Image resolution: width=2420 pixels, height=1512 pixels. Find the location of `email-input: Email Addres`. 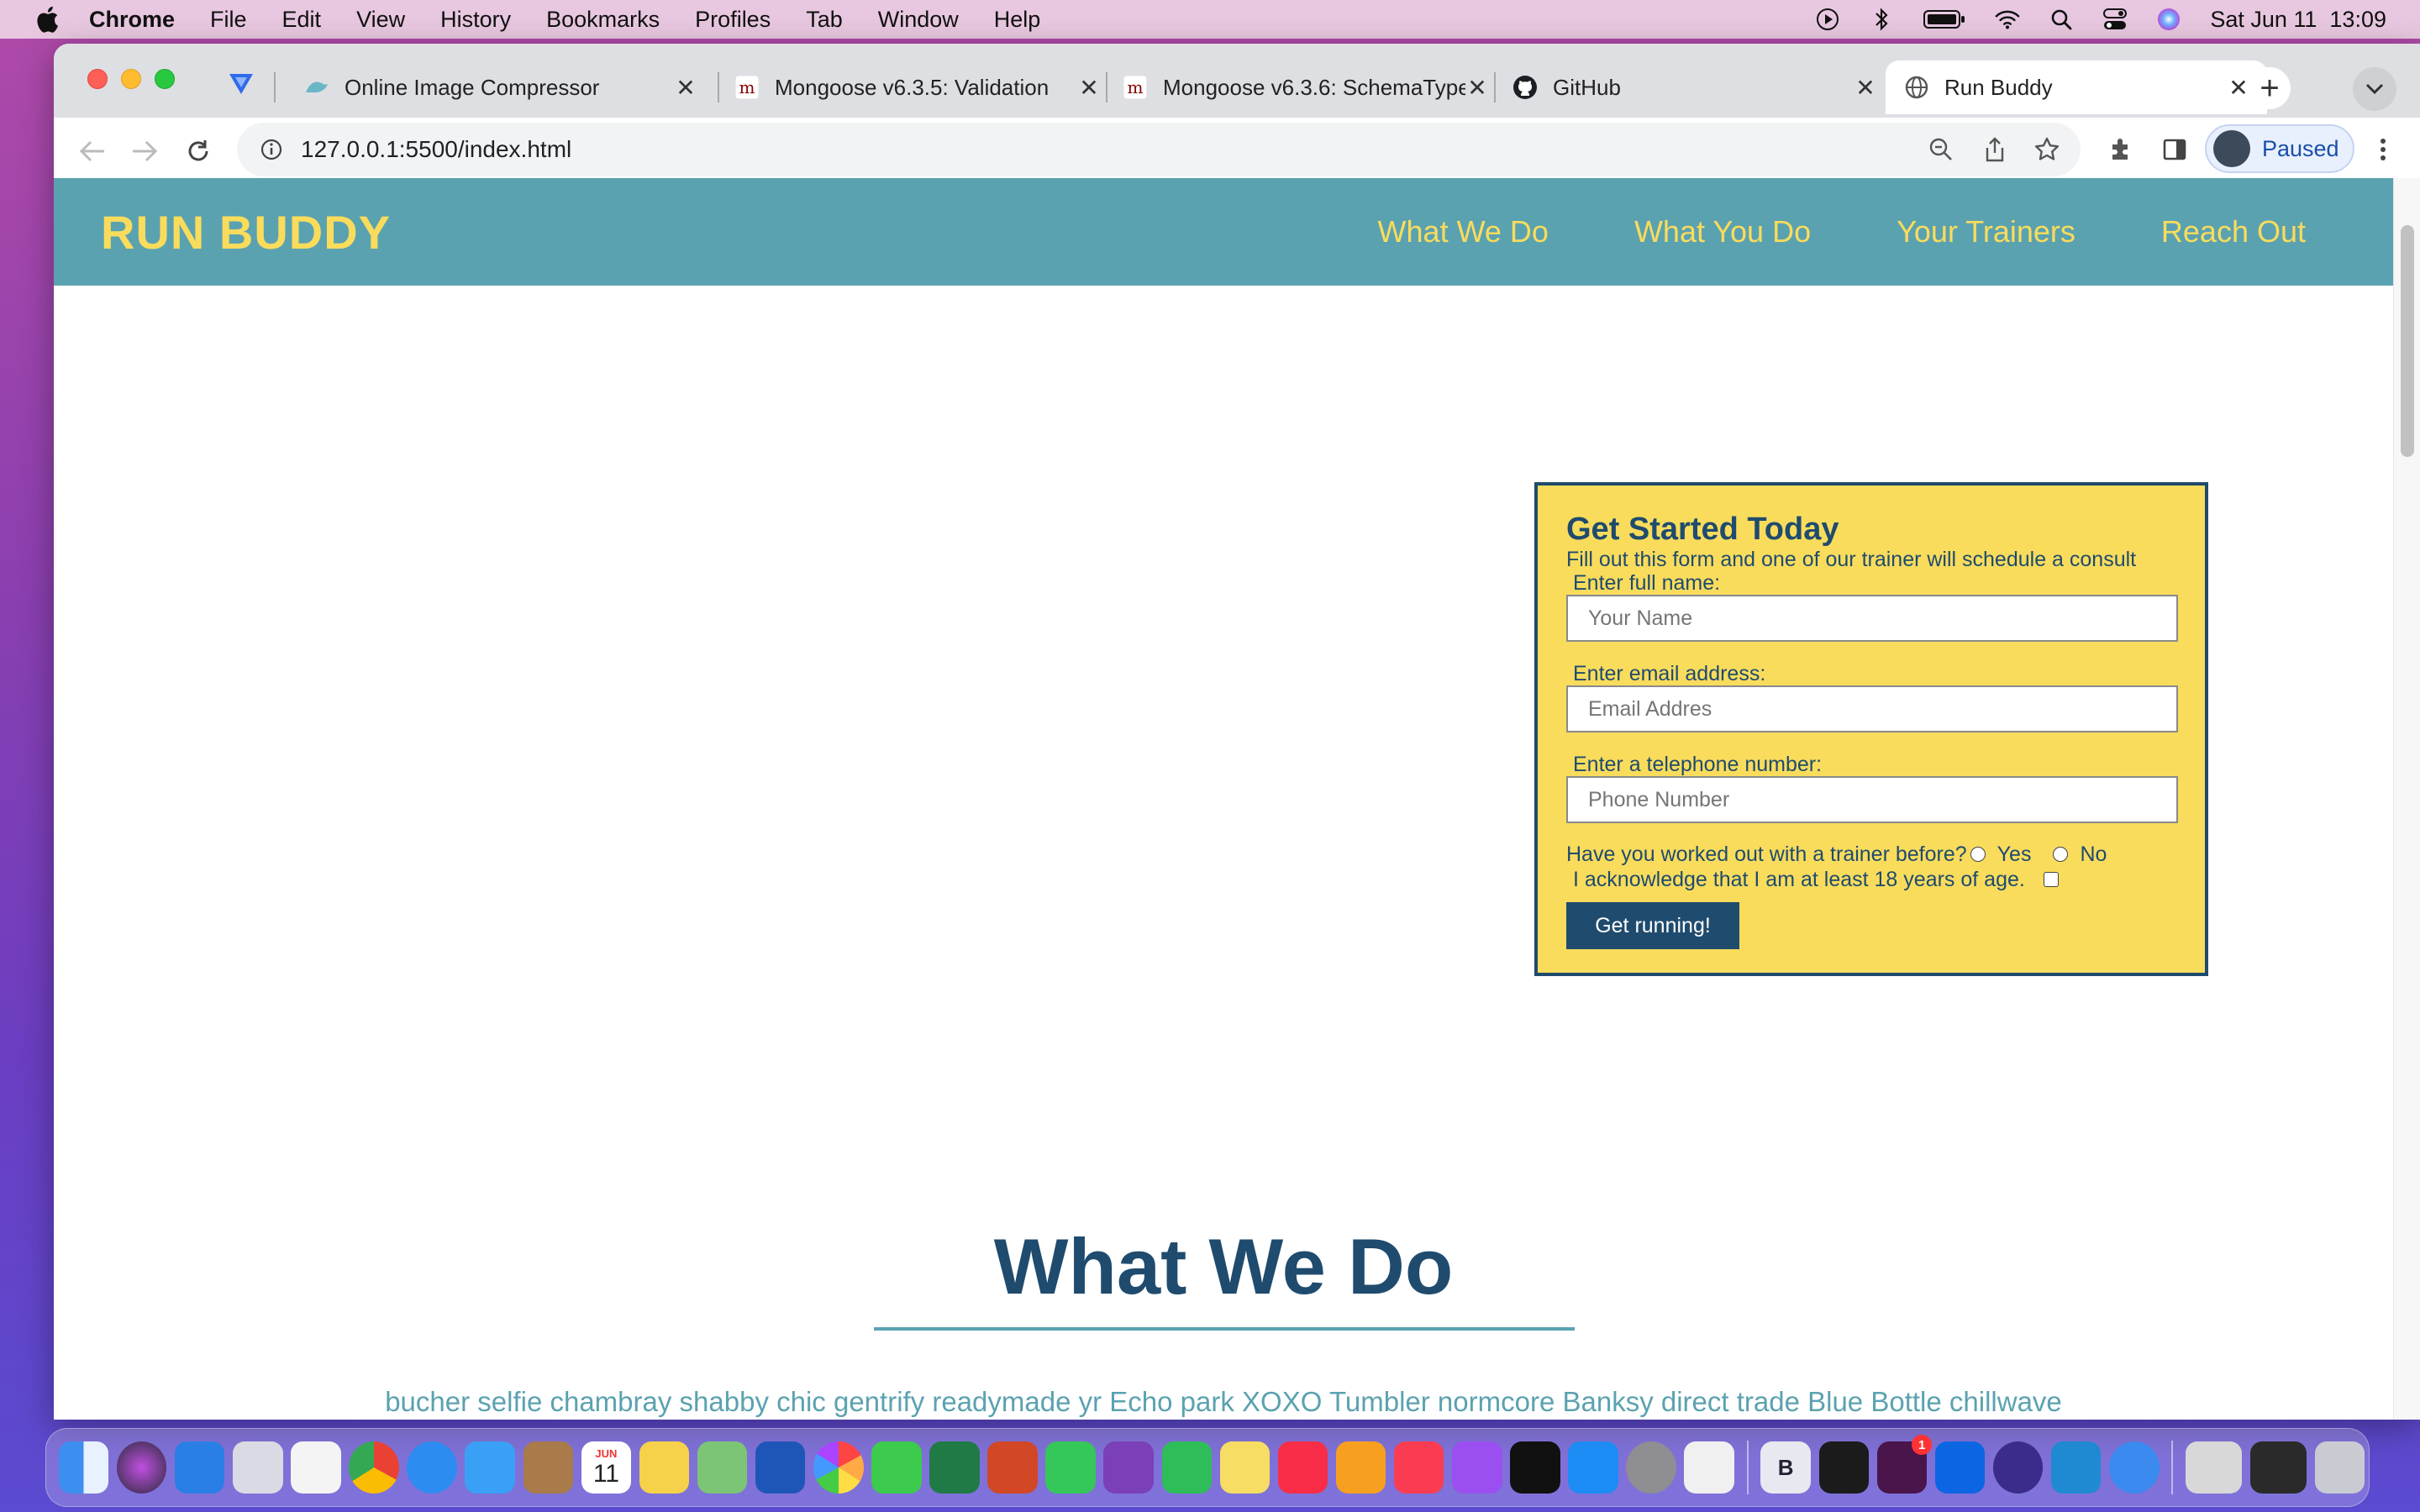

email-input: Email Addres is located at coordinates (1872, 708).